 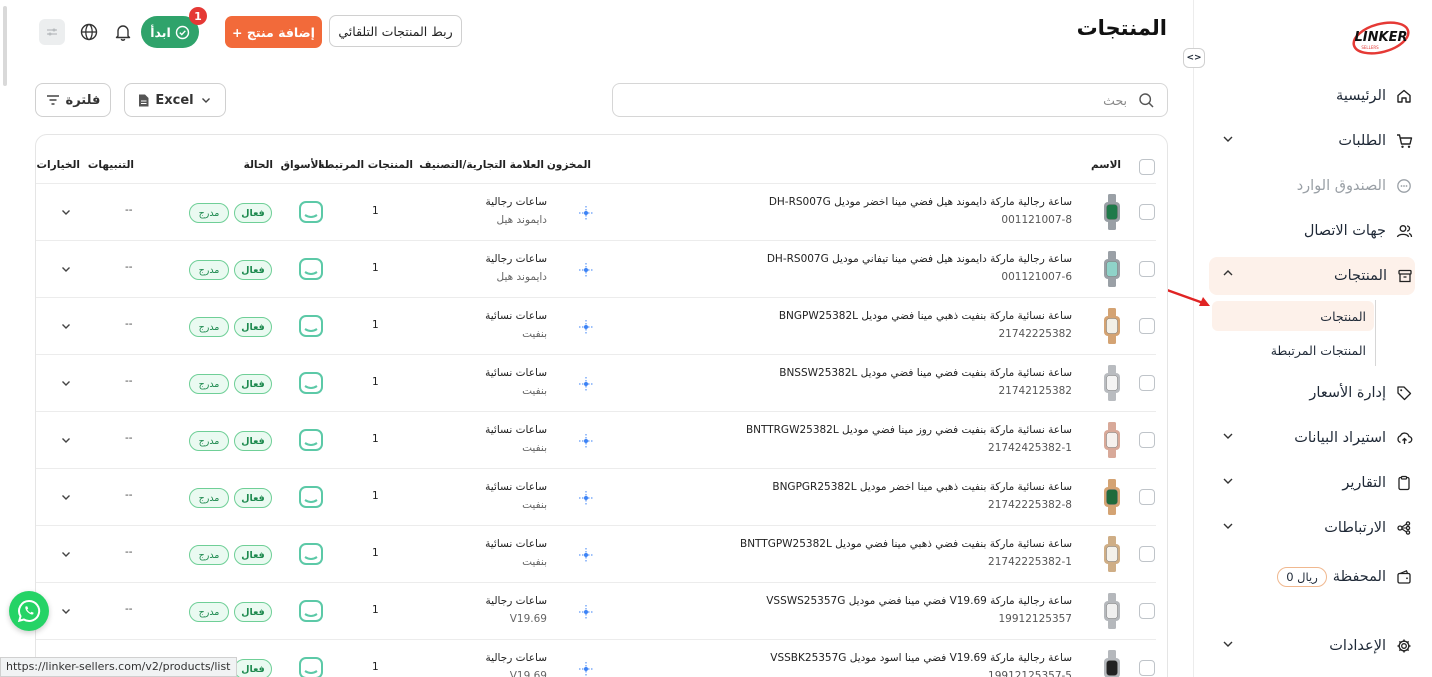 I want to click on whatsapp-chat-button, so click(x=29, y=611).